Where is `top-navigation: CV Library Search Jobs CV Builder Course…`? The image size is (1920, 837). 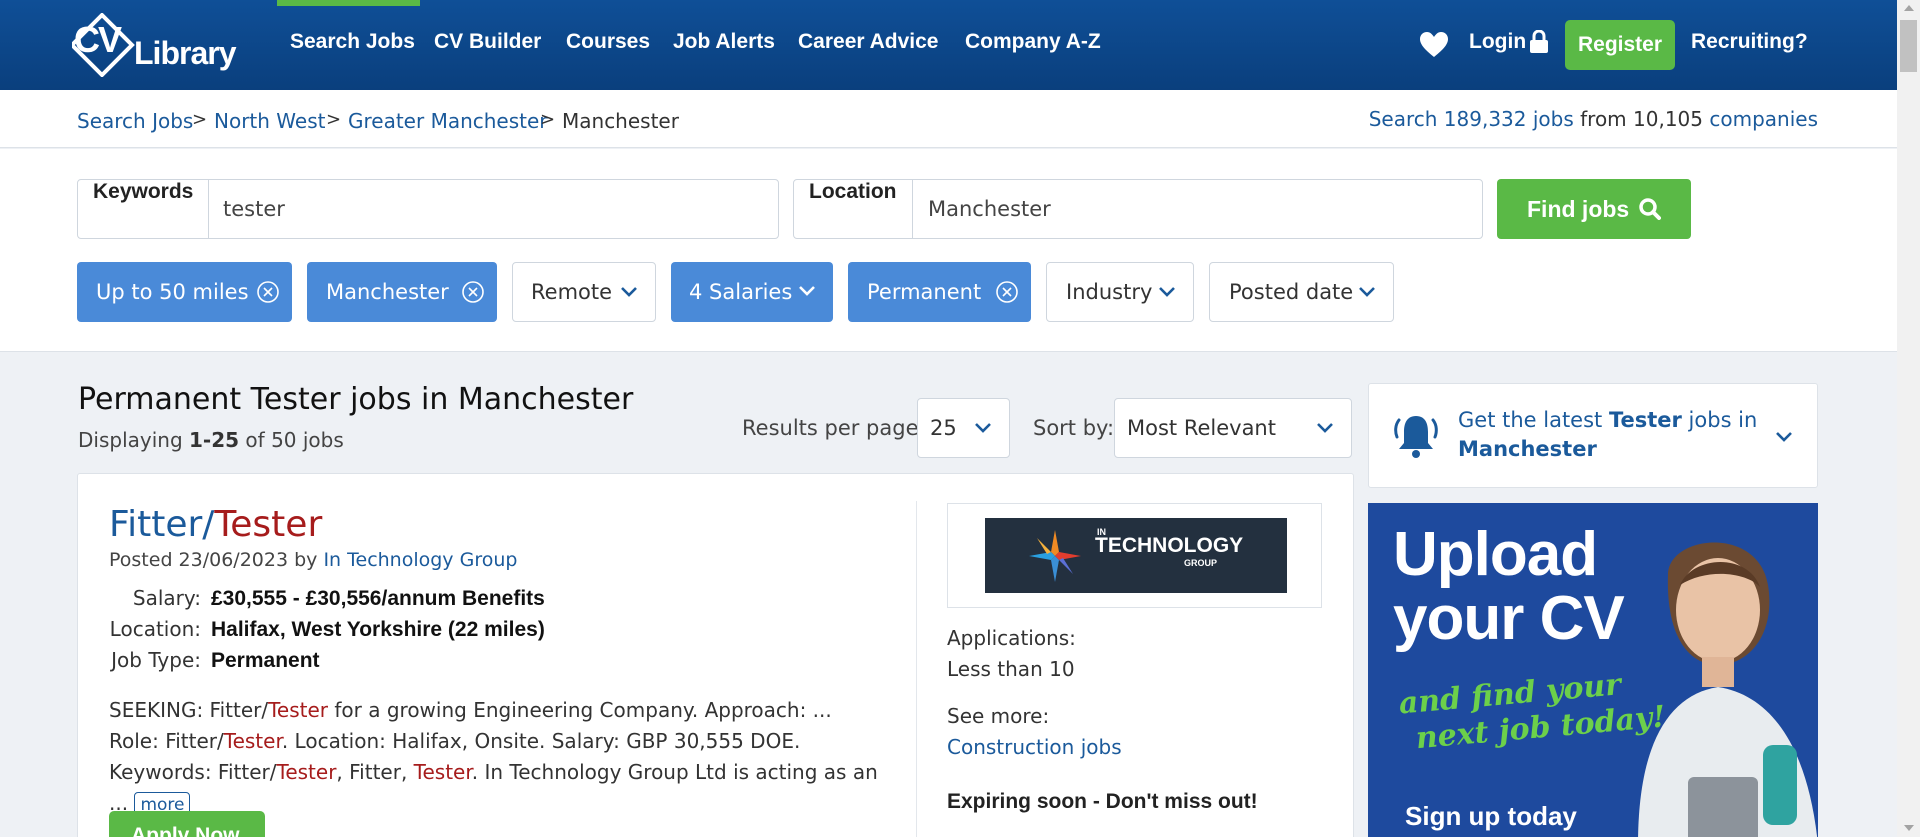
top-navigation: CV Library Search Jobs CV Builder Course… is located at coordinates (948, 45).